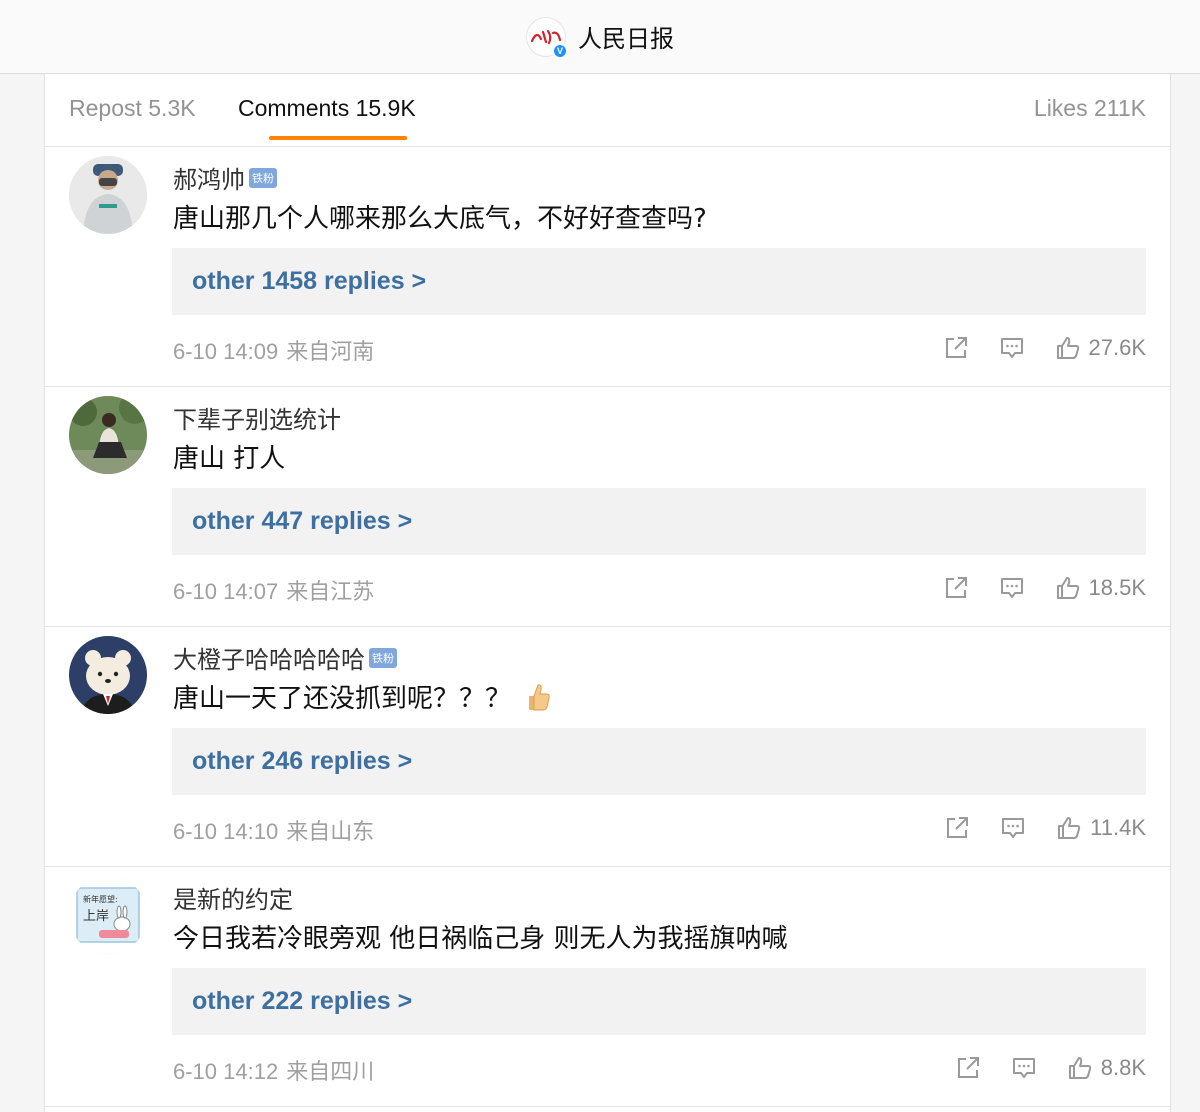  I want to click on comment-meta: 6-10 14:07 来自江苏, so click(273, 590).